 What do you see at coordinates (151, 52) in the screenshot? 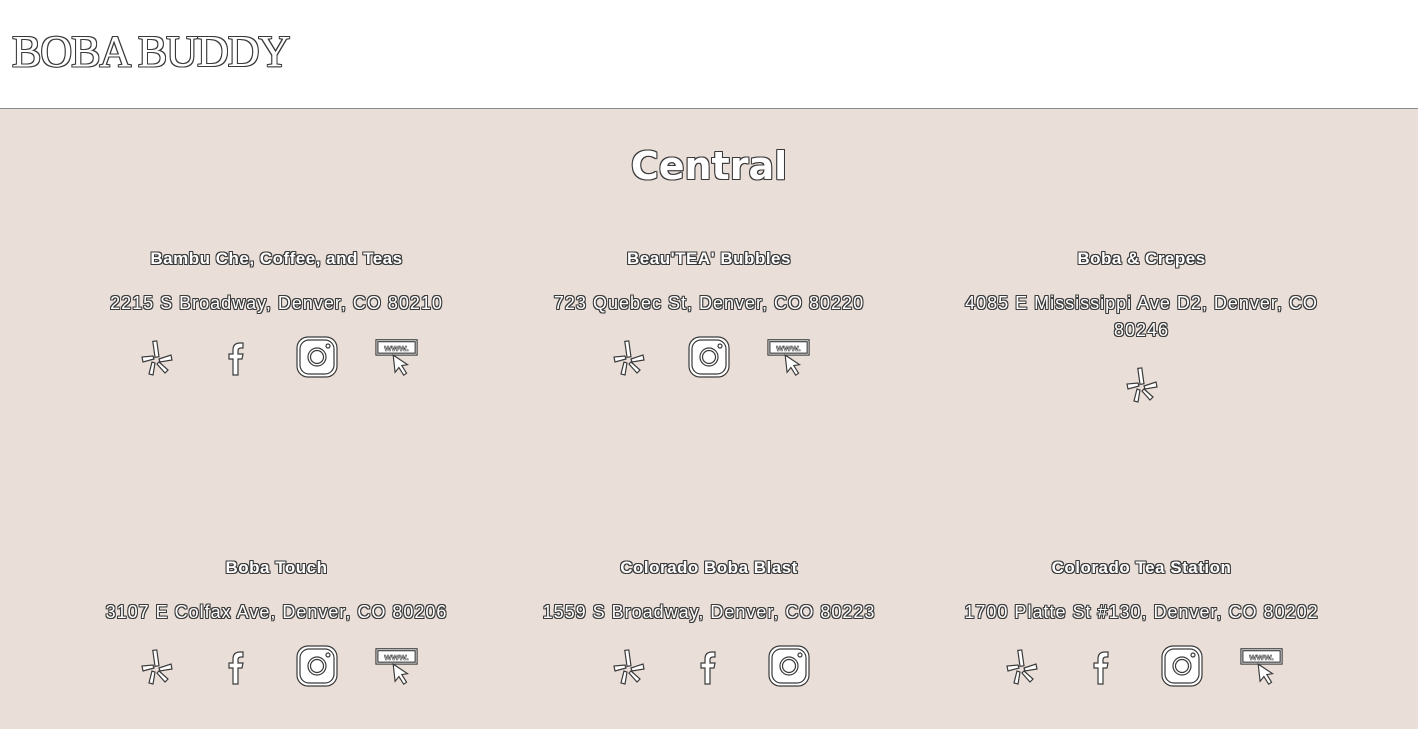
I see `brand-logo: BOBA BUDDY` at bounding box center [151, 52].